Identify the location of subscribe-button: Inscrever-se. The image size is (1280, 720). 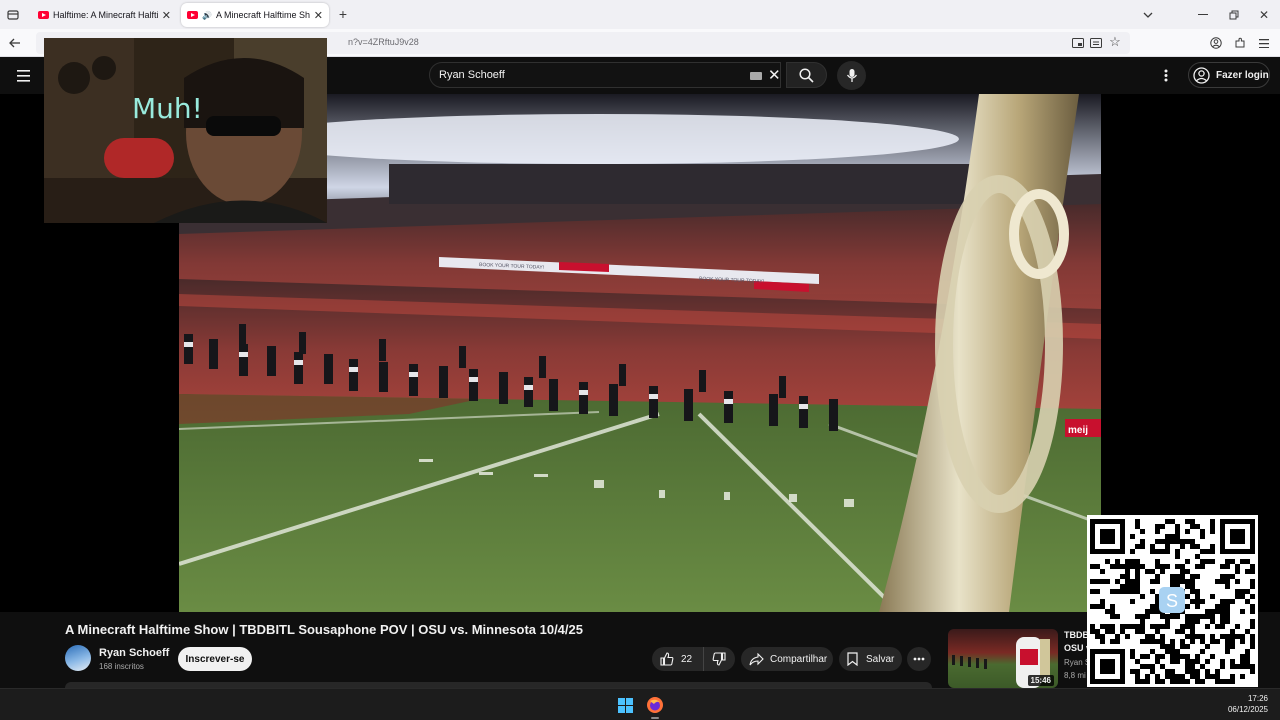
(215, 659).